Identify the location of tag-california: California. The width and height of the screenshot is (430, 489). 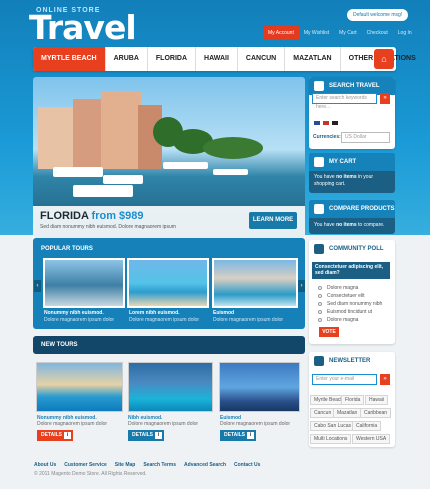
(367, 426).